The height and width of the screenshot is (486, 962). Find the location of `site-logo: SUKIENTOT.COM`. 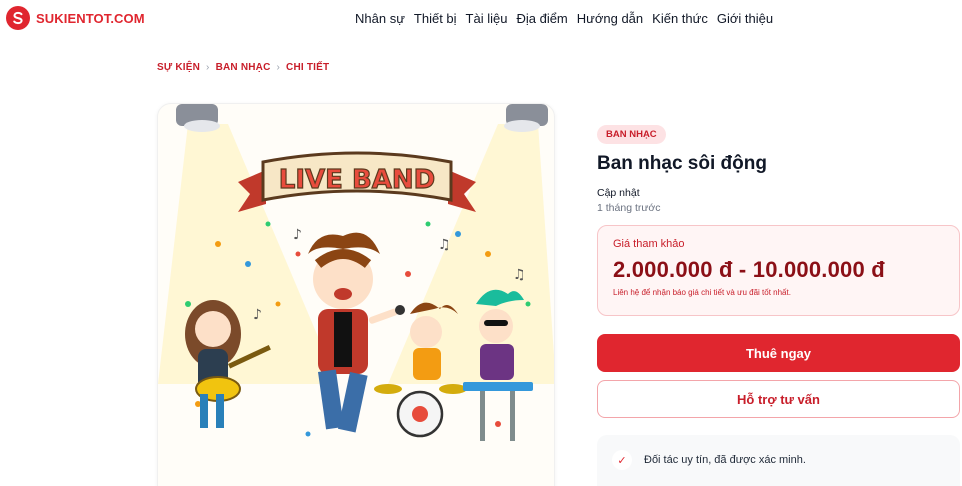

site-logo: SUKIENTOT.COM is located at coordinates (75, 18).